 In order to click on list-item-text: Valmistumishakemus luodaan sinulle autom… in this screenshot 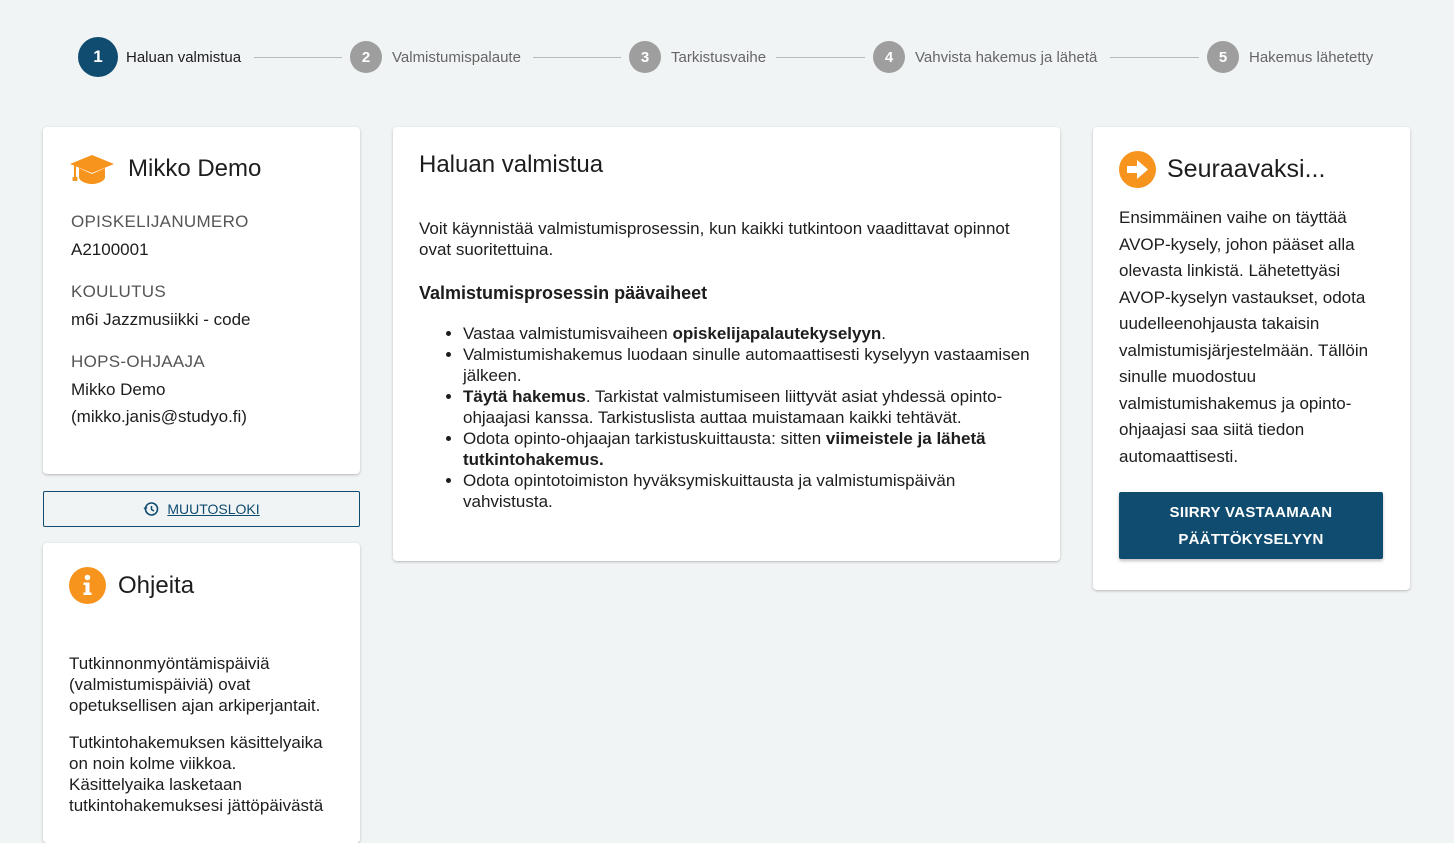, I will do `click(746, 365)`.